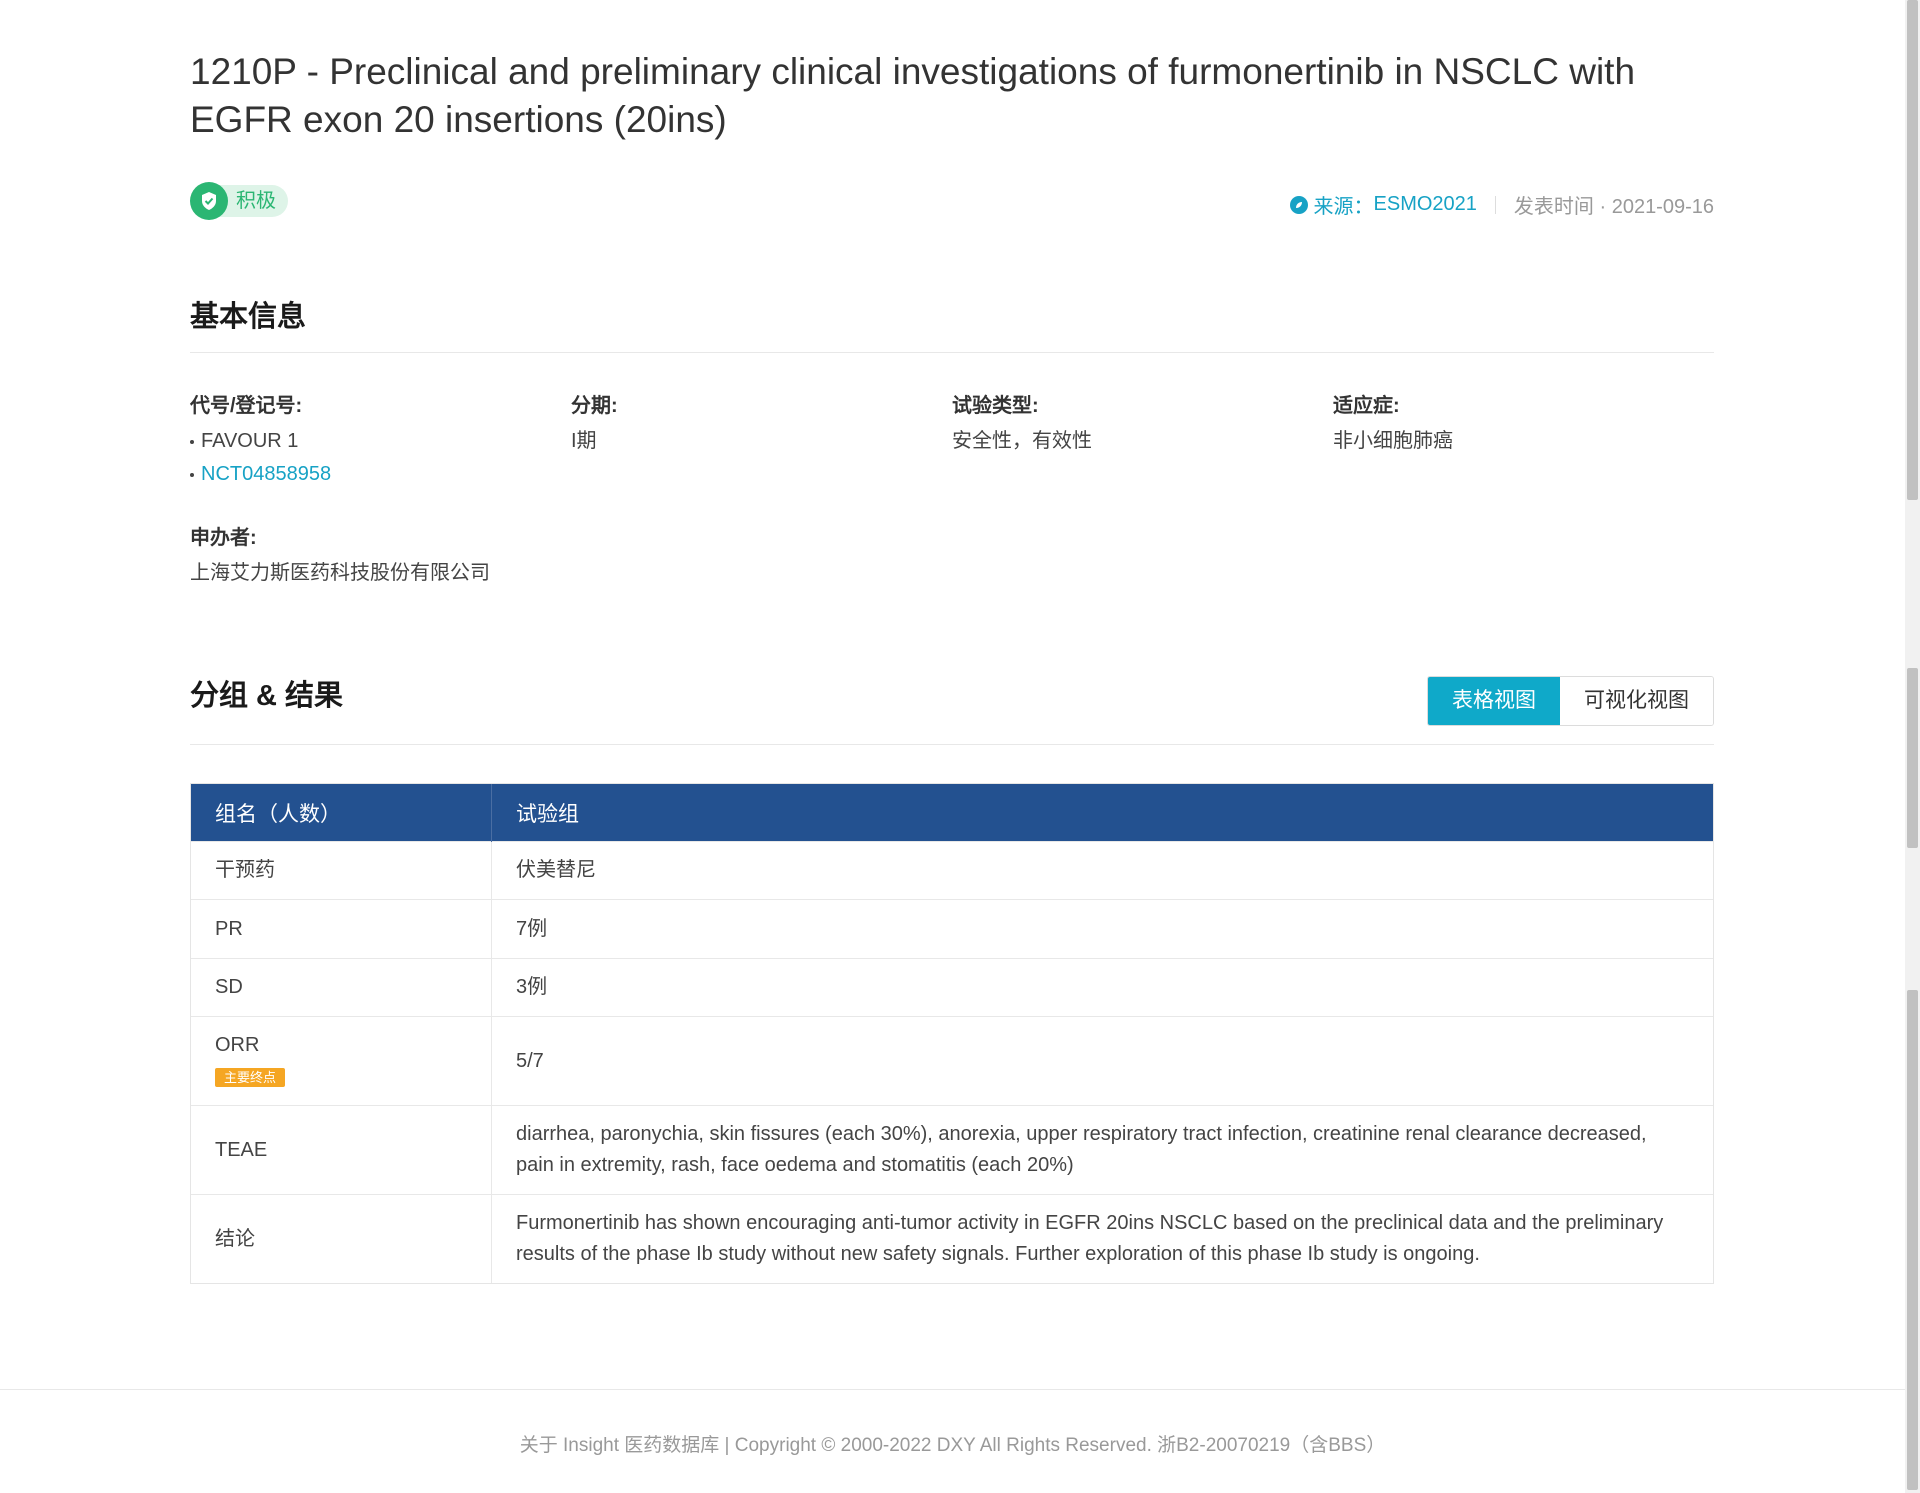 This screenshot has height=1493, width=1920. I want to click on source-label: 来源：, so click(1343, 207).